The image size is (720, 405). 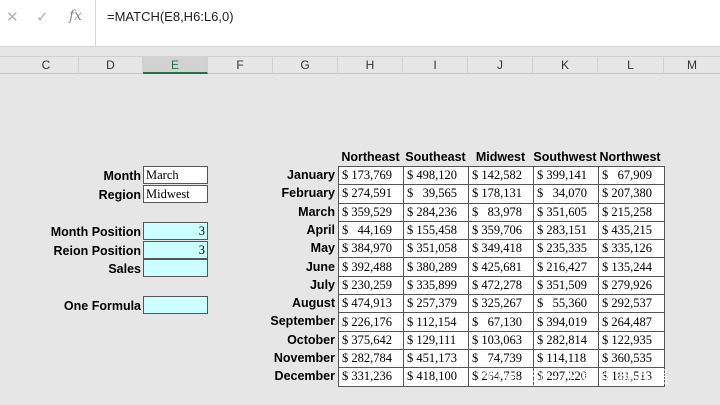 What do you see at coordinates (371, 194) in the screenshot?
I see `table-cell: $ 274,591` at bounding box center [371, 194].